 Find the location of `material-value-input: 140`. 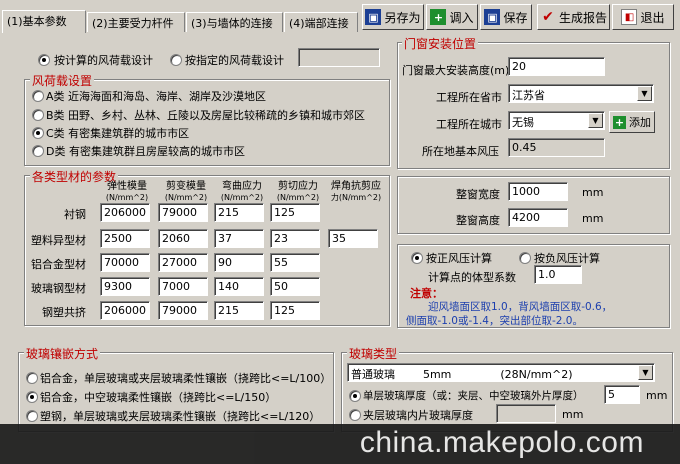

material-value-input: 140 is located at coordinates (239, 286).